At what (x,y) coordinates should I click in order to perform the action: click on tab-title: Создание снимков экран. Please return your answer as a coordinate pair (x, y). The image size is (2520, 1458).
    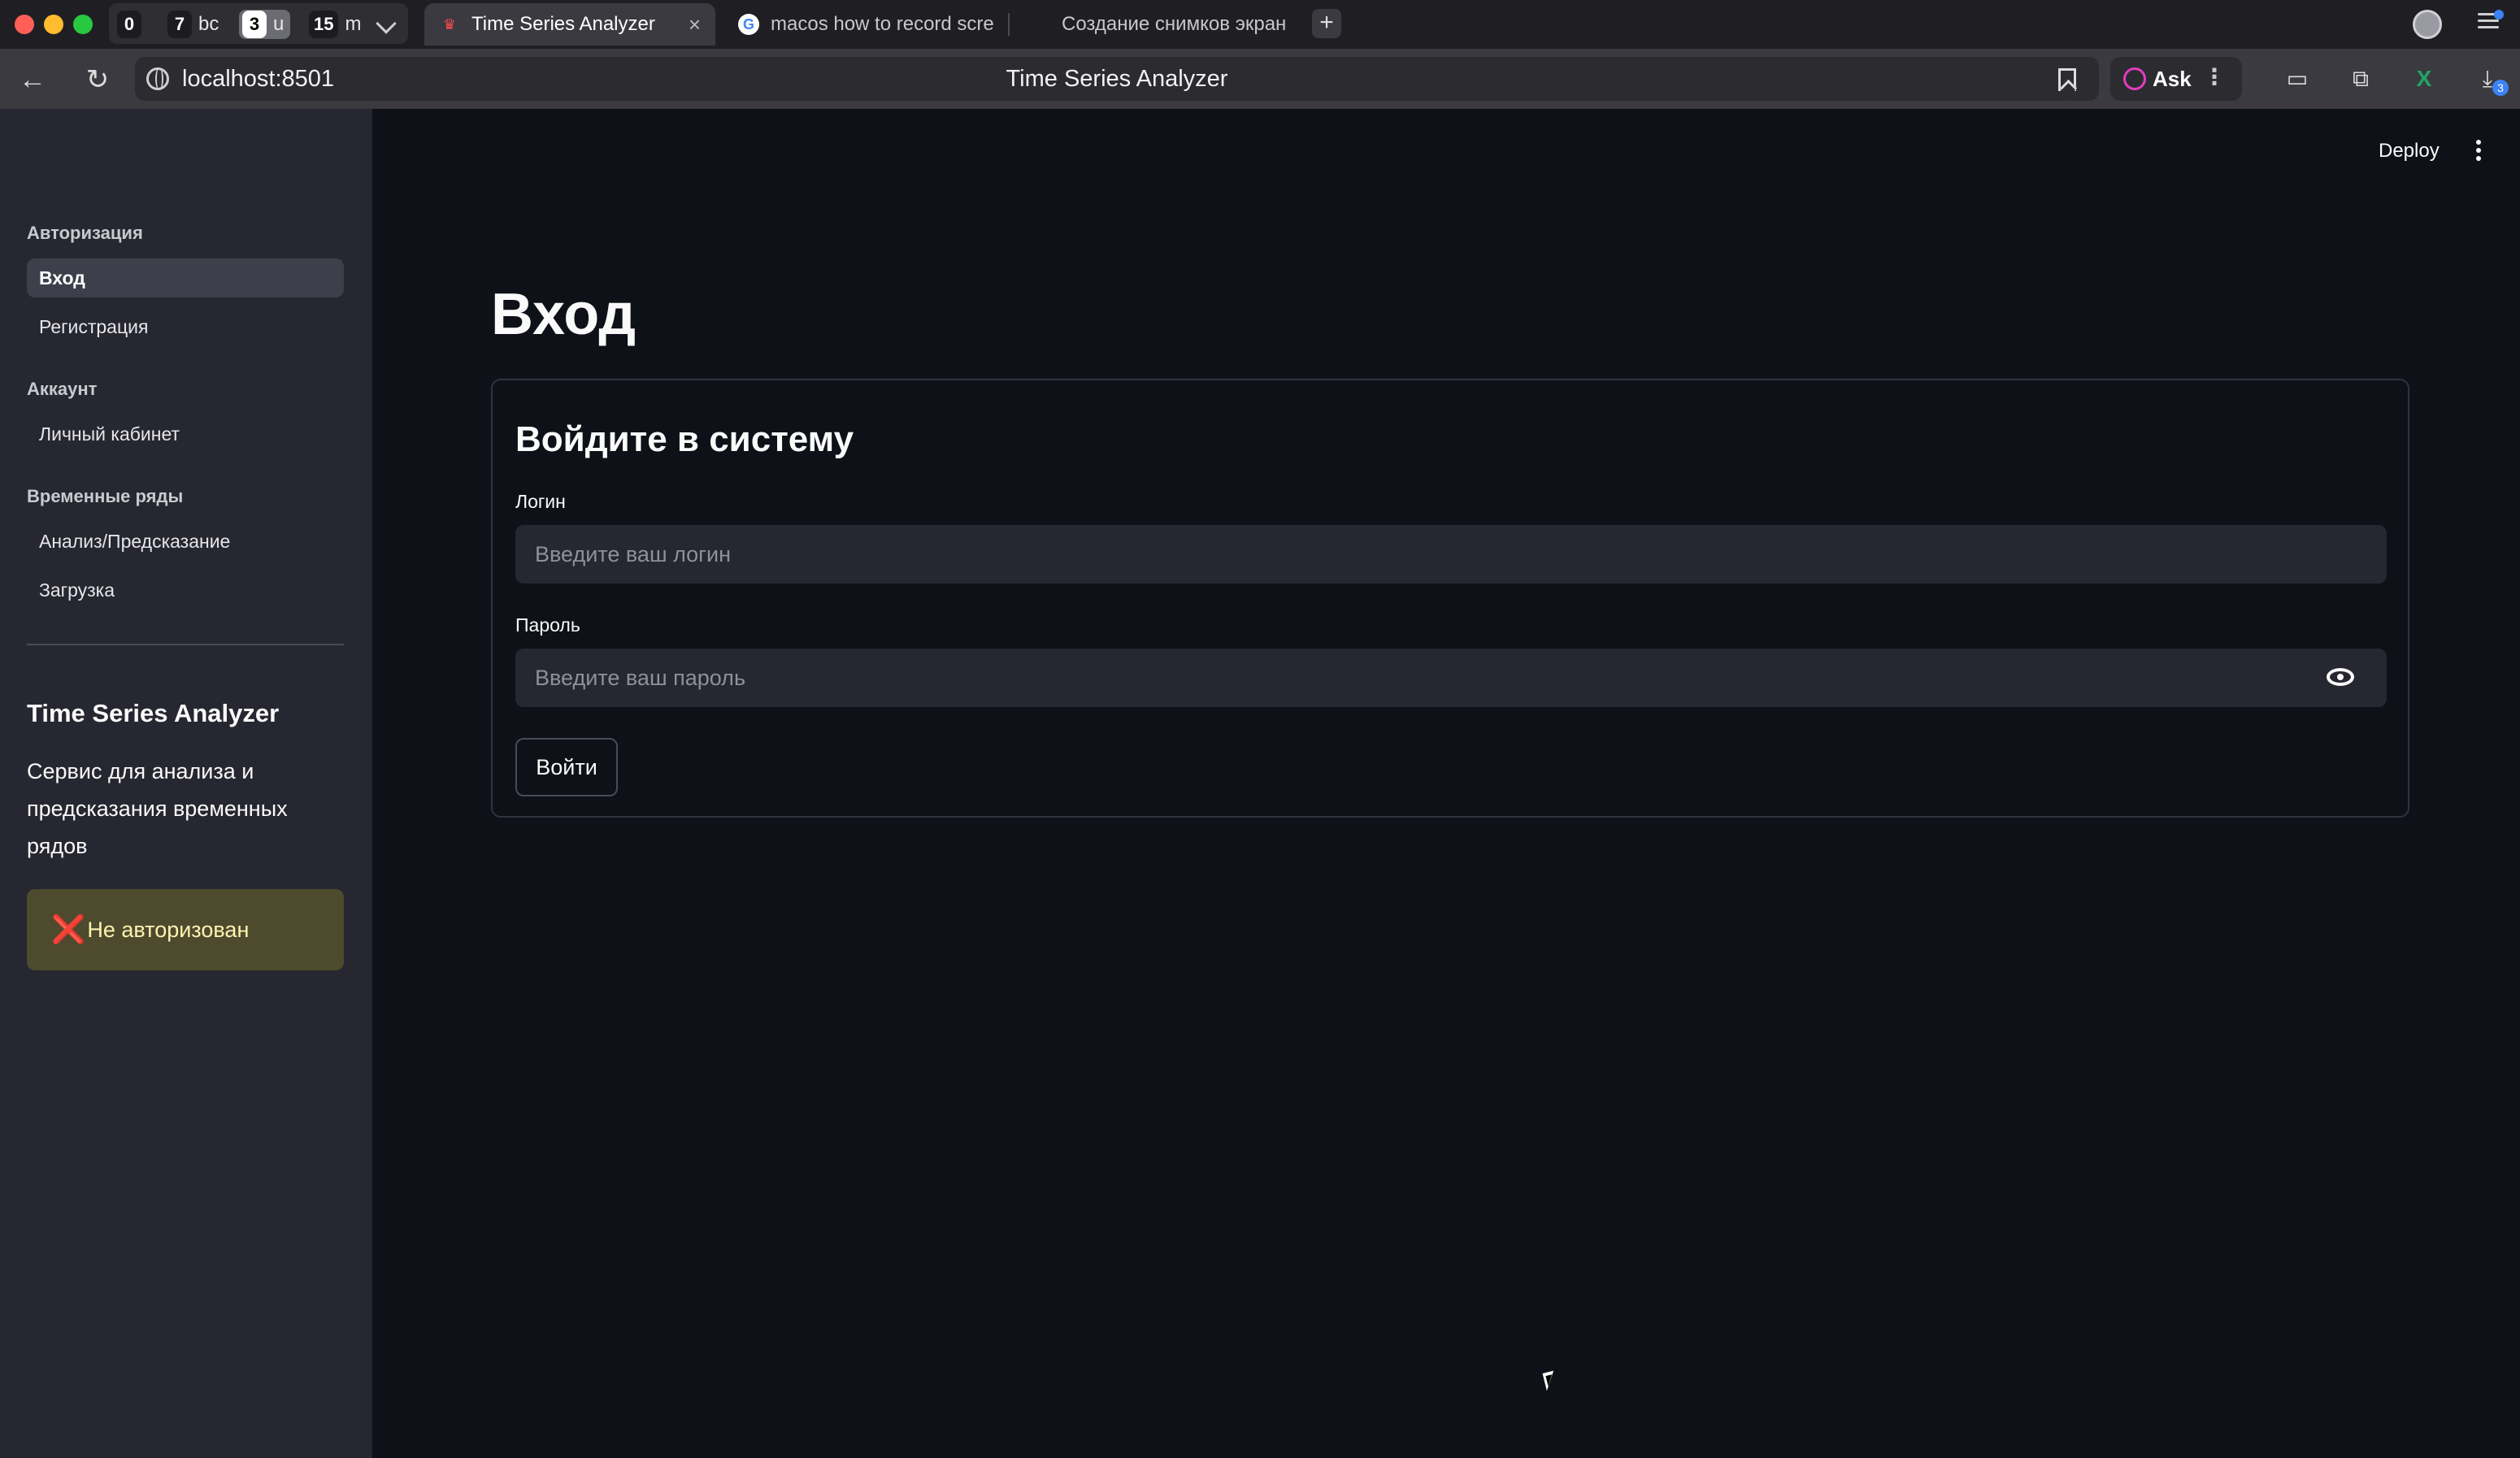
    Looking at the image, I should click on (1174, 24).